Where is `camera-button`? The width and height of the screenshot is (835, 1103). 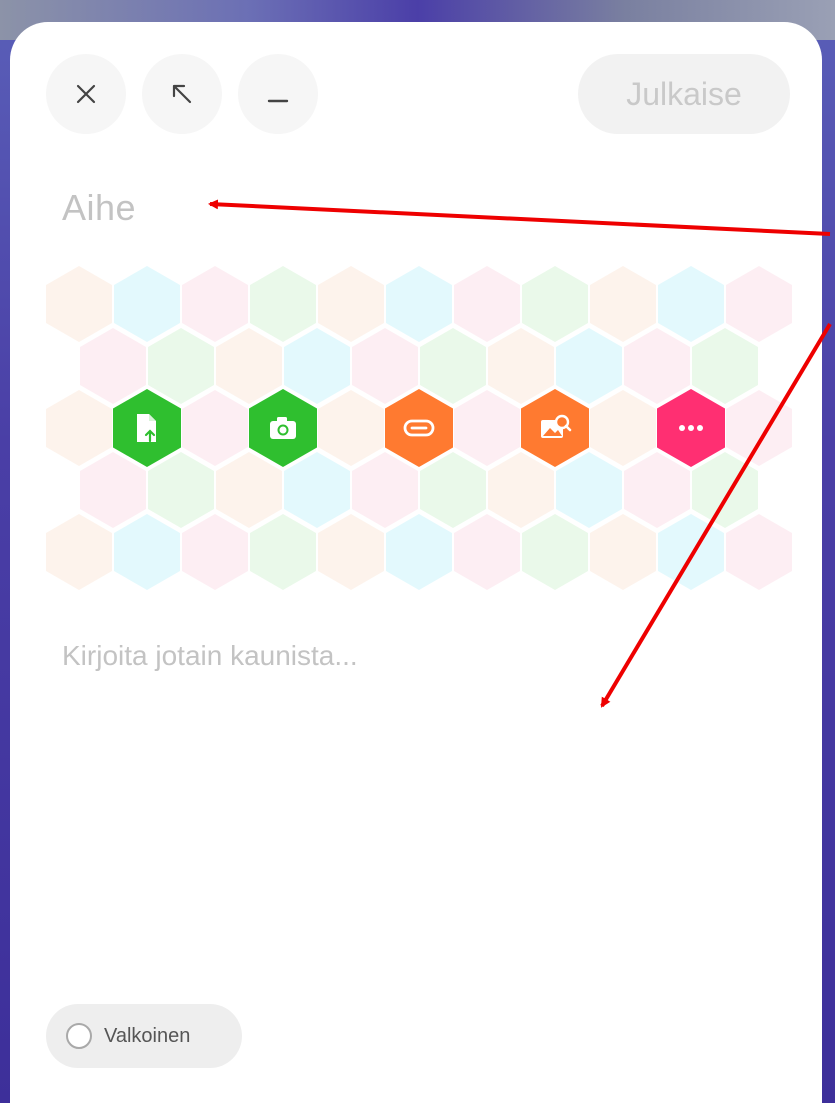
camera-button is located at coordinates (283, 428).